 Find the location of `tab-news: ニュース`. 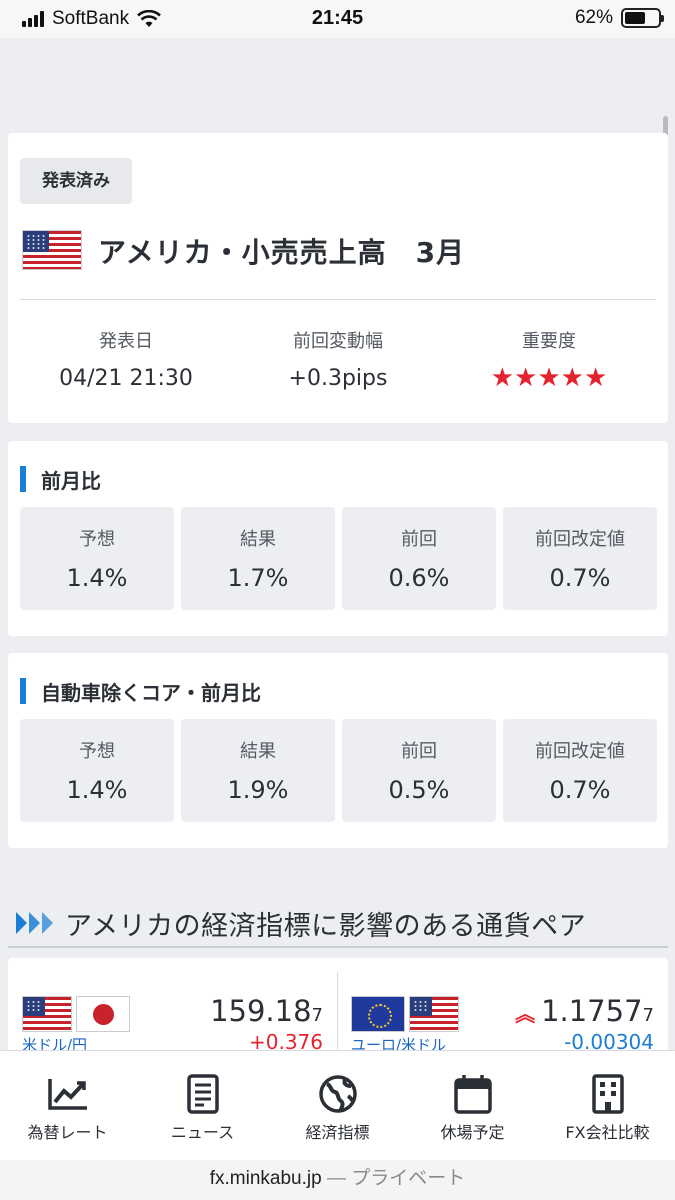

tab-news: ニュース is located at coordinates (202, 1105).